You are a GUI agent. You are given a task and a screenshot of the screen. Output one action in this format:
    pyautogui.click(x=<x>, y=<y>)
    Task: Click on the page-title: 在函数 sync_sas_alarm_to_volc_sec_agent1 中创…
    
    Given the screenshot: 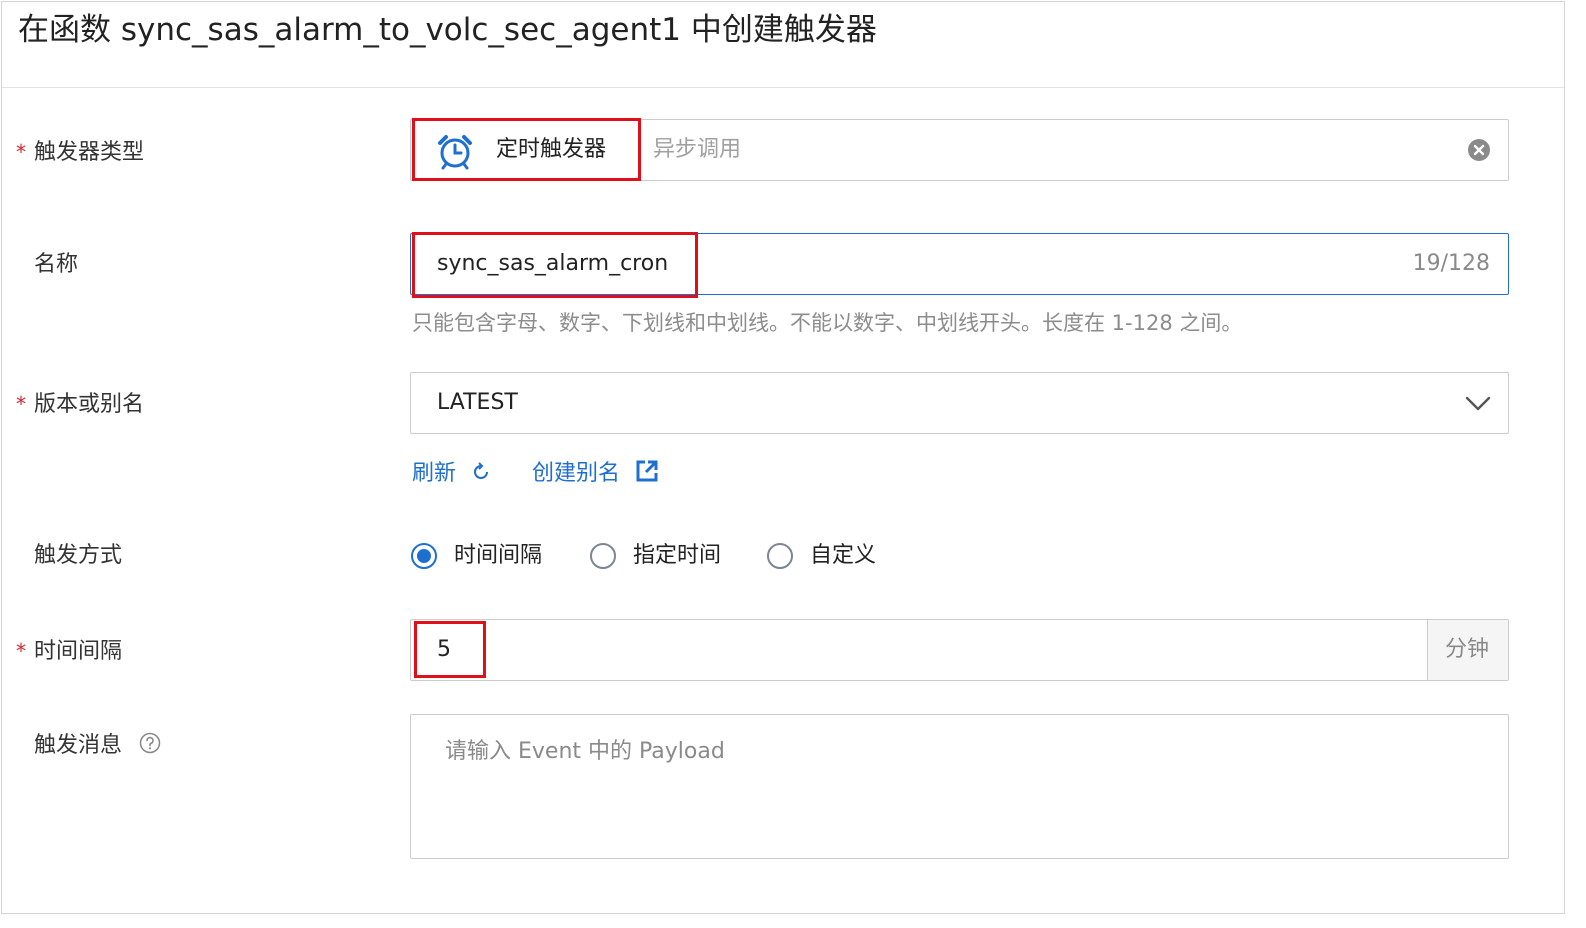 What is the action you would take?
    pyautogui.click(x=447, y=30)
    